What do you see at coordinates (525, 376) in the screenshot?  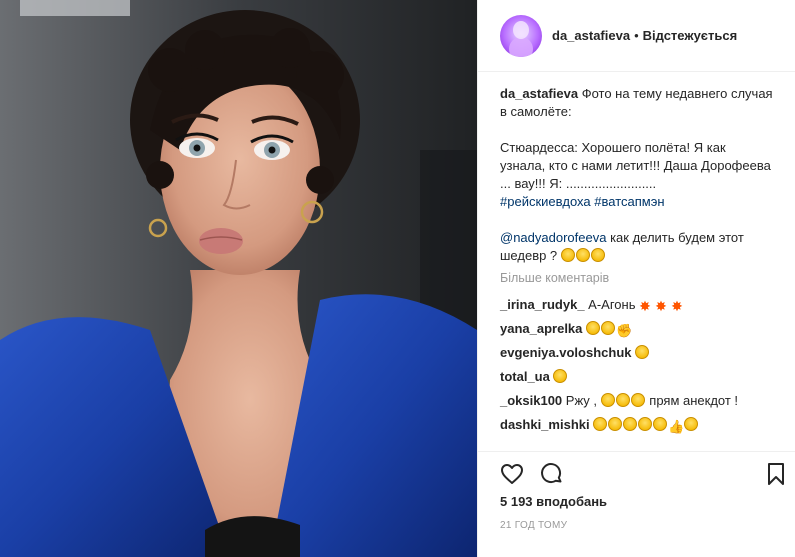 I see `comment-username: total_ua` at bounding box center [525, 376].